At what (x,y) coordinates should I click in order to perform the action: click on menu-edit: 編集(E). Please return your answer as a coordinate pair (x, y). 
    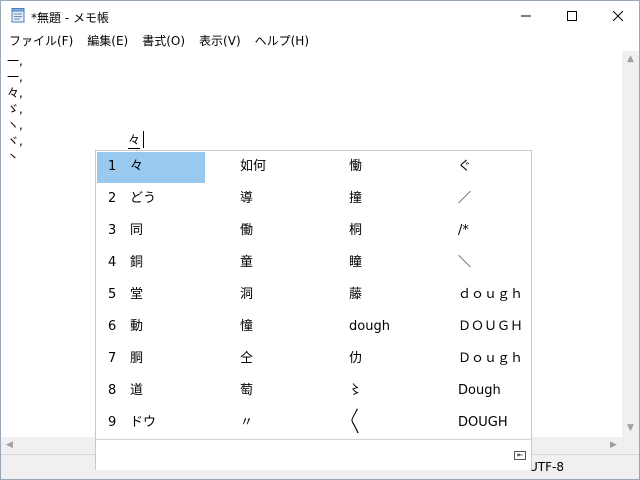
    Looking at the image, I should click on (107, 41).